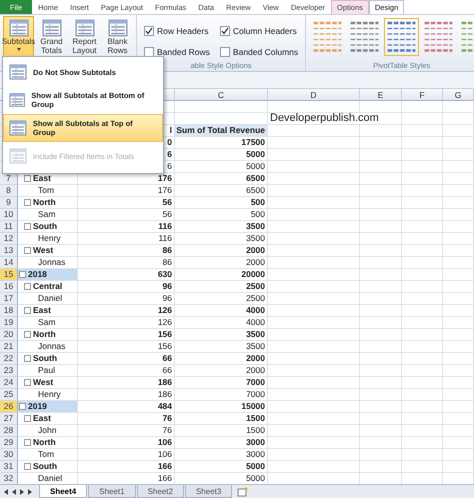 This screenshot has width=474, height=498. I want to click on row-number: 28, so click(9, 431).